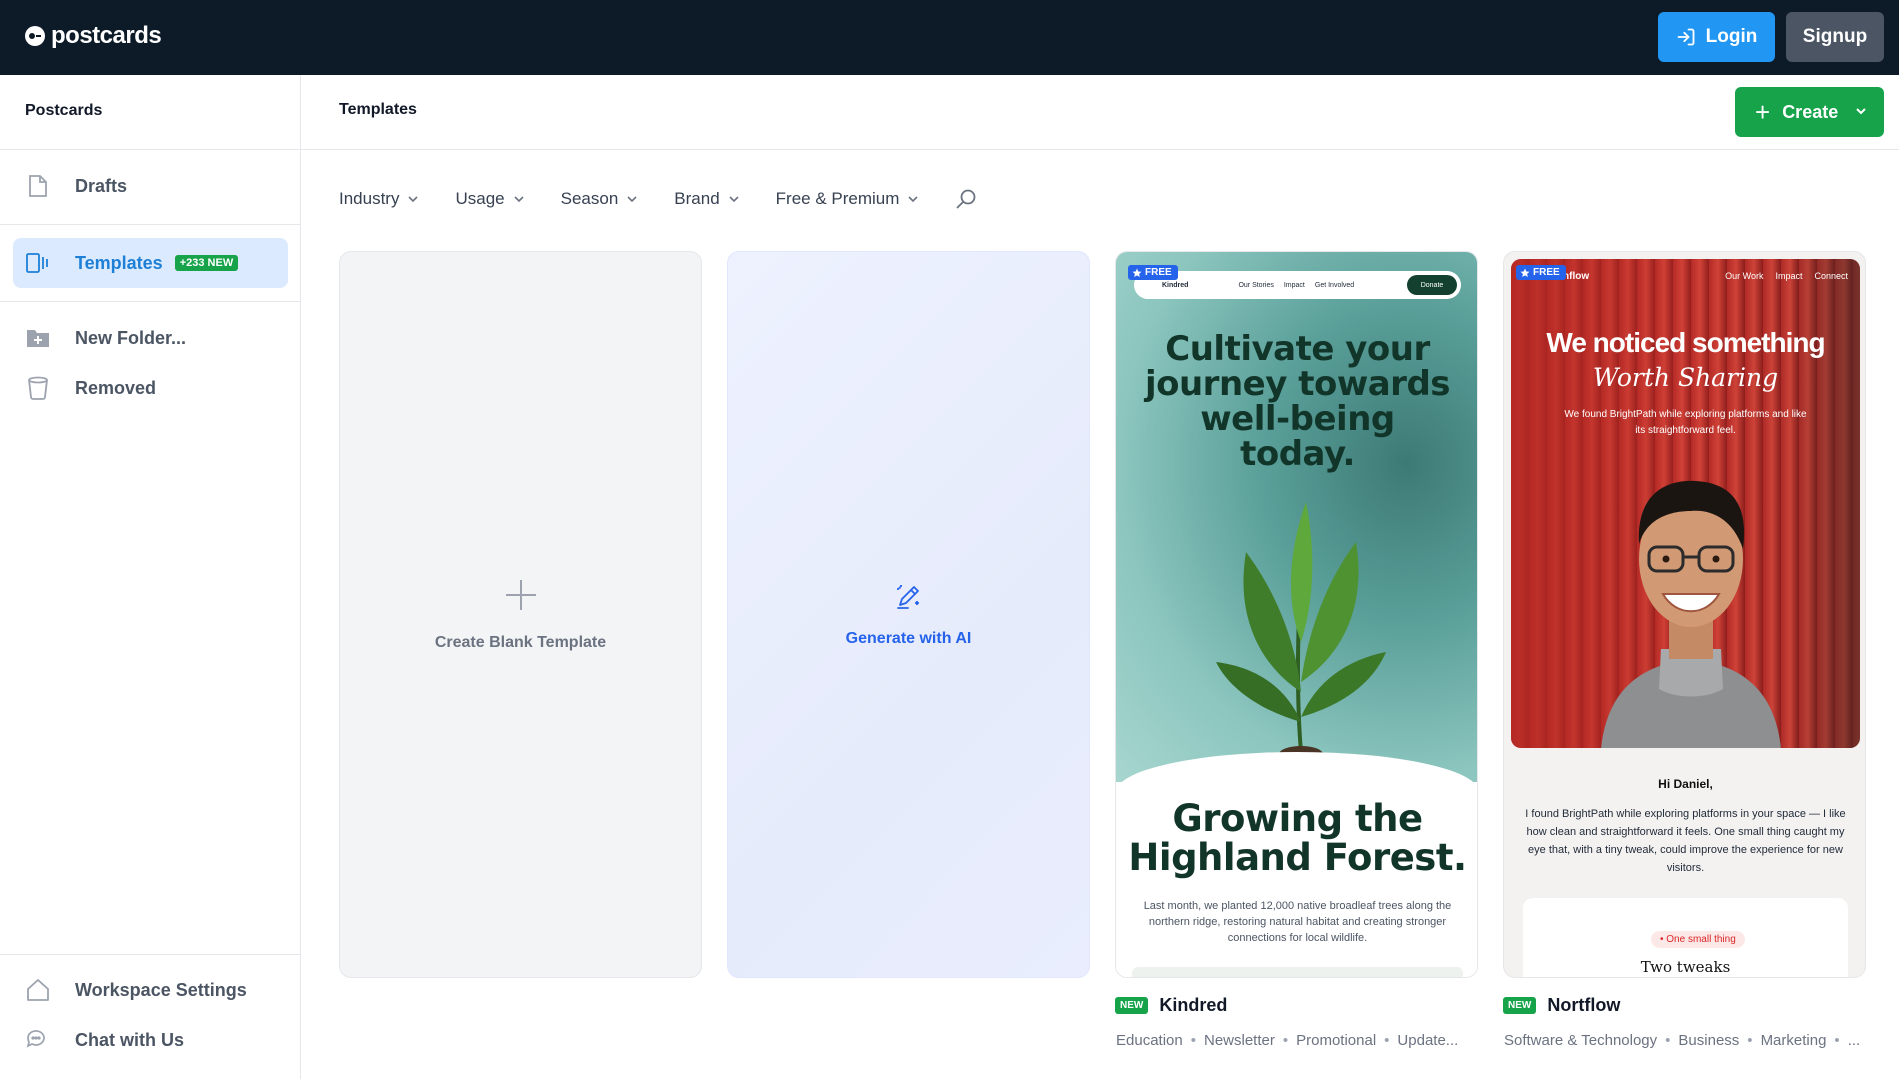 The image size is (1899, 1079). I want to click on portrait-illustration, so click(1691, 614).